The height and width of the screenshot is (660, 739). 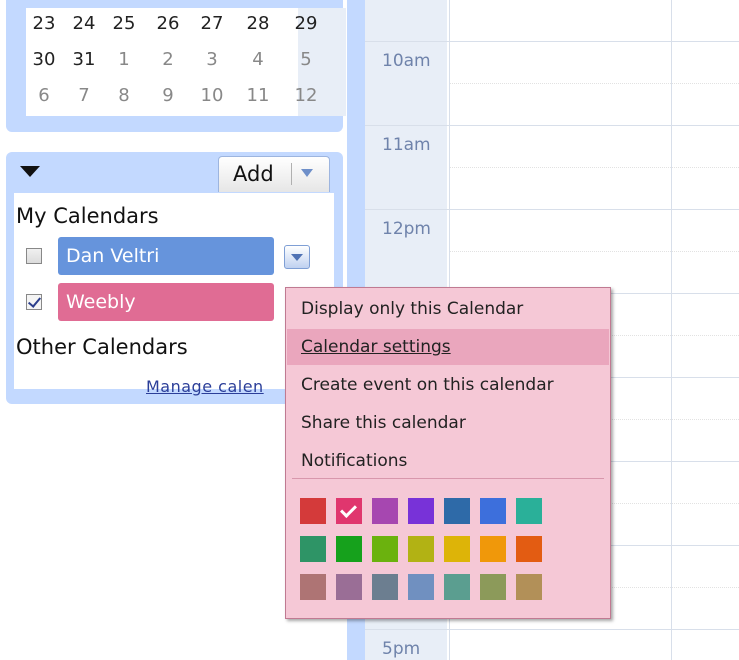 I want to click on mini-calendar: 23 24 25 26 27 28 29 30 31 1 2 3 4 5 6 7 8 9 10 11 12, so click(x=186, y=62).